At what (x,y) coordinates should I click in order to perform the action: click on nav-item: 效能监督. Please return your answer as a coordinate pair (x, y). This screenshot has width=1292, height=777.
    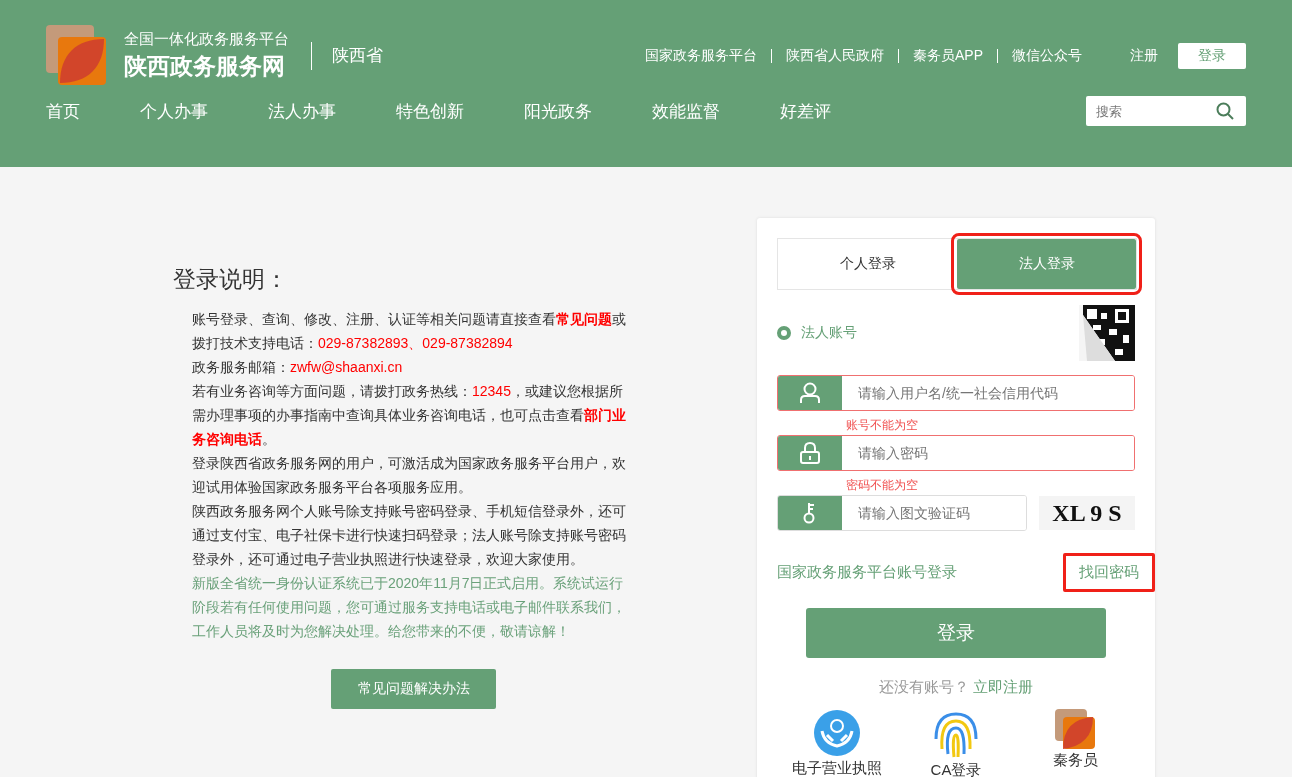
    Looking at the image, I should click on (686, 111).